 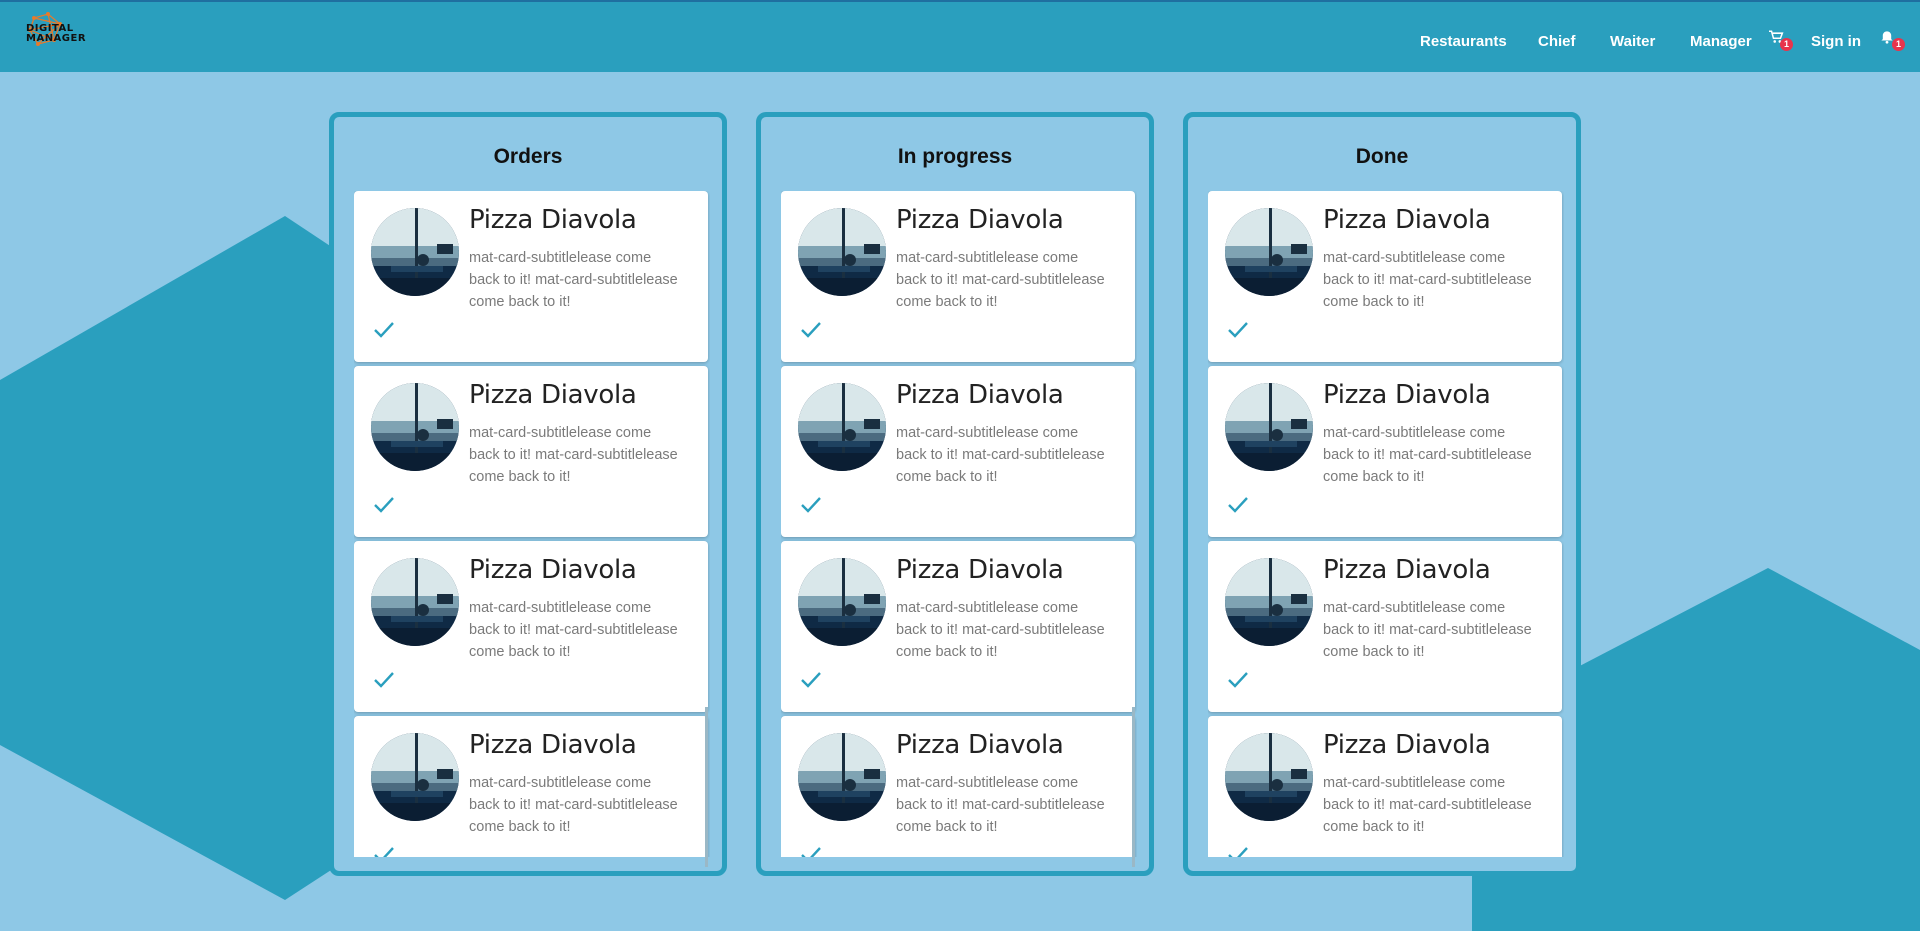 What do you see at coordinates (1463, 41) in the screenshot?
I see `nav-restaurants: Restaurants` at bounding box center [1463, 41].